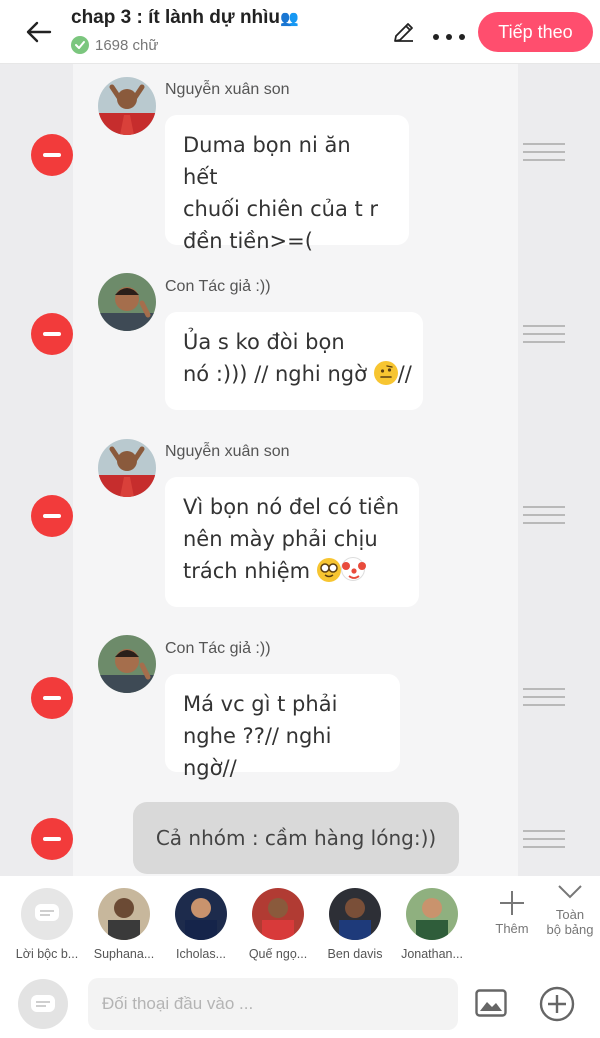 The image size is (600, 1038). I want to click on chat-bubble-icon, so click(43, 1004).